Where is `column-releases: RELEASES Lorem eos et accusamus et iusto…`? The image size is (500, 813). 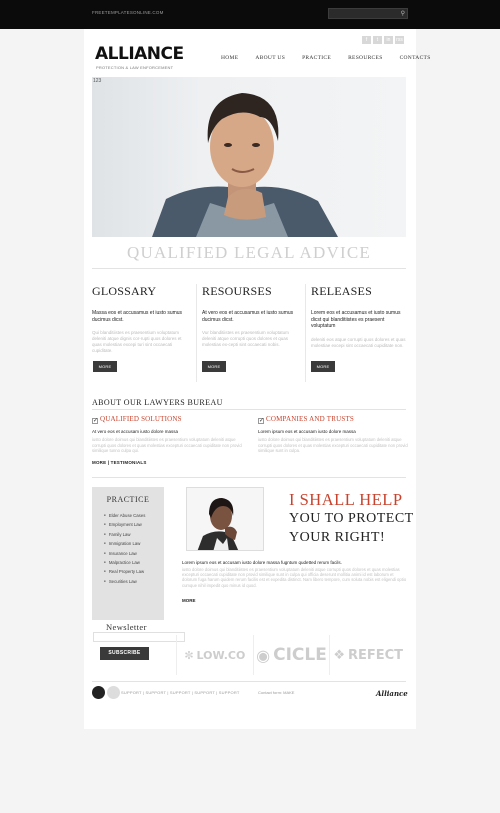 column-releases: RELEASES Lorem eos et accusamus et iusto… is located at coordinates (358, 316).